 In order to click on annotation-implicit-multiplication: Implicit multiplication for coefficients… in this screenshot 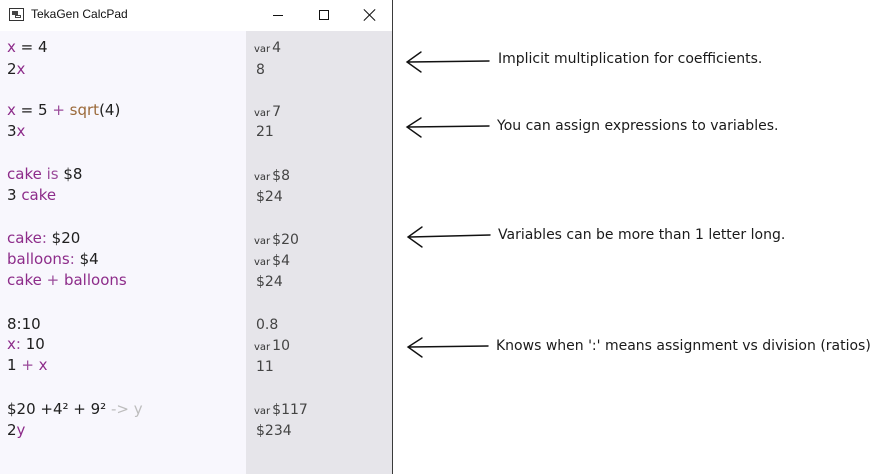, I will do `click(630, 59)`.